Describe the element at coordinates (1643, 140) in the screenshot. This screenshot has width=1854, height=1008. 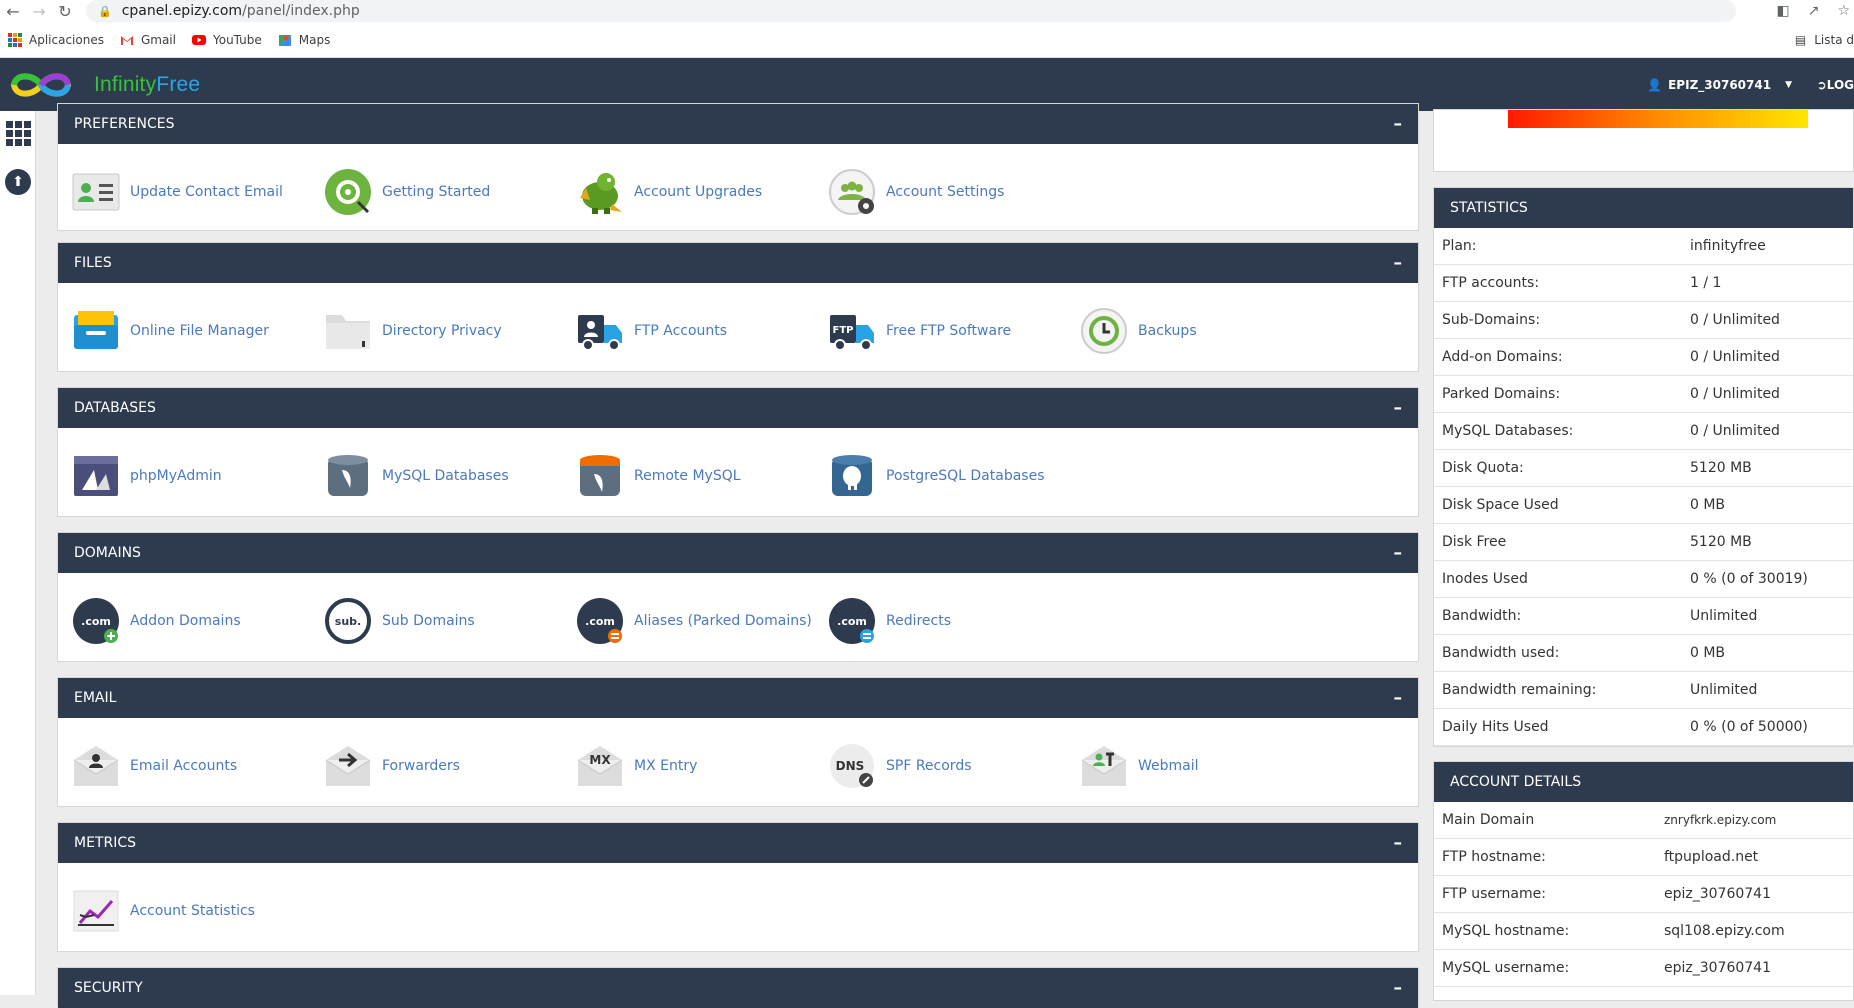
I see `usage-box` at that location.